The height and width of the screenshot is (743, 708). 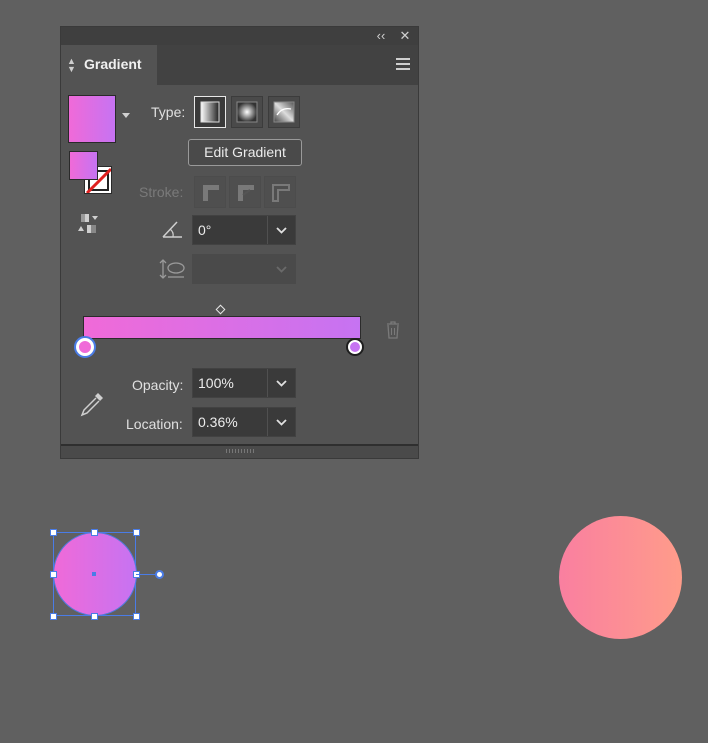 What do you see at coordinates (92, 404) in the screenshot?
I see `eyedropper-icon` at bounding box center [92, 404].